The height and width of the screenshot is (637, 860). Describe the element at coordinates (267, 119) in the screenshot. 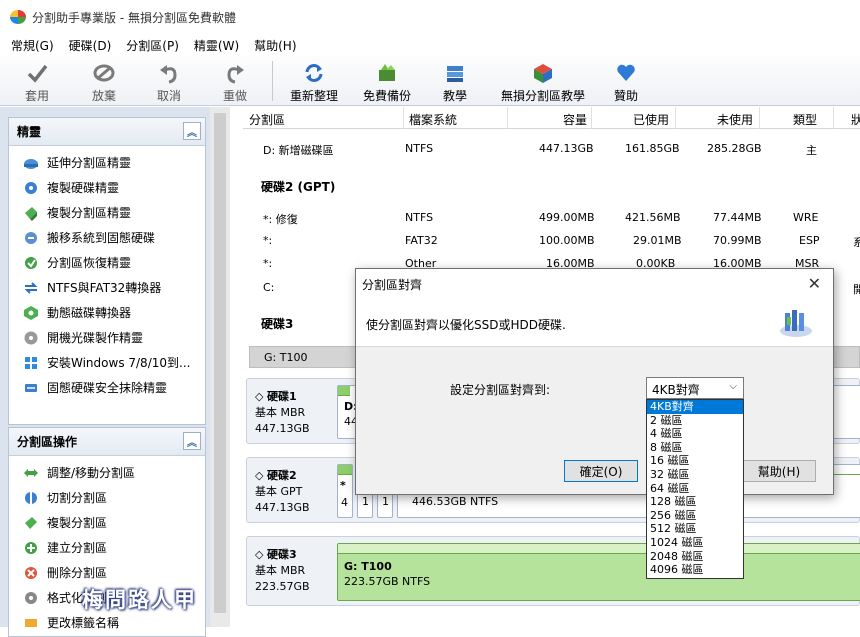

I see `col-partition: 分割區` at that location.